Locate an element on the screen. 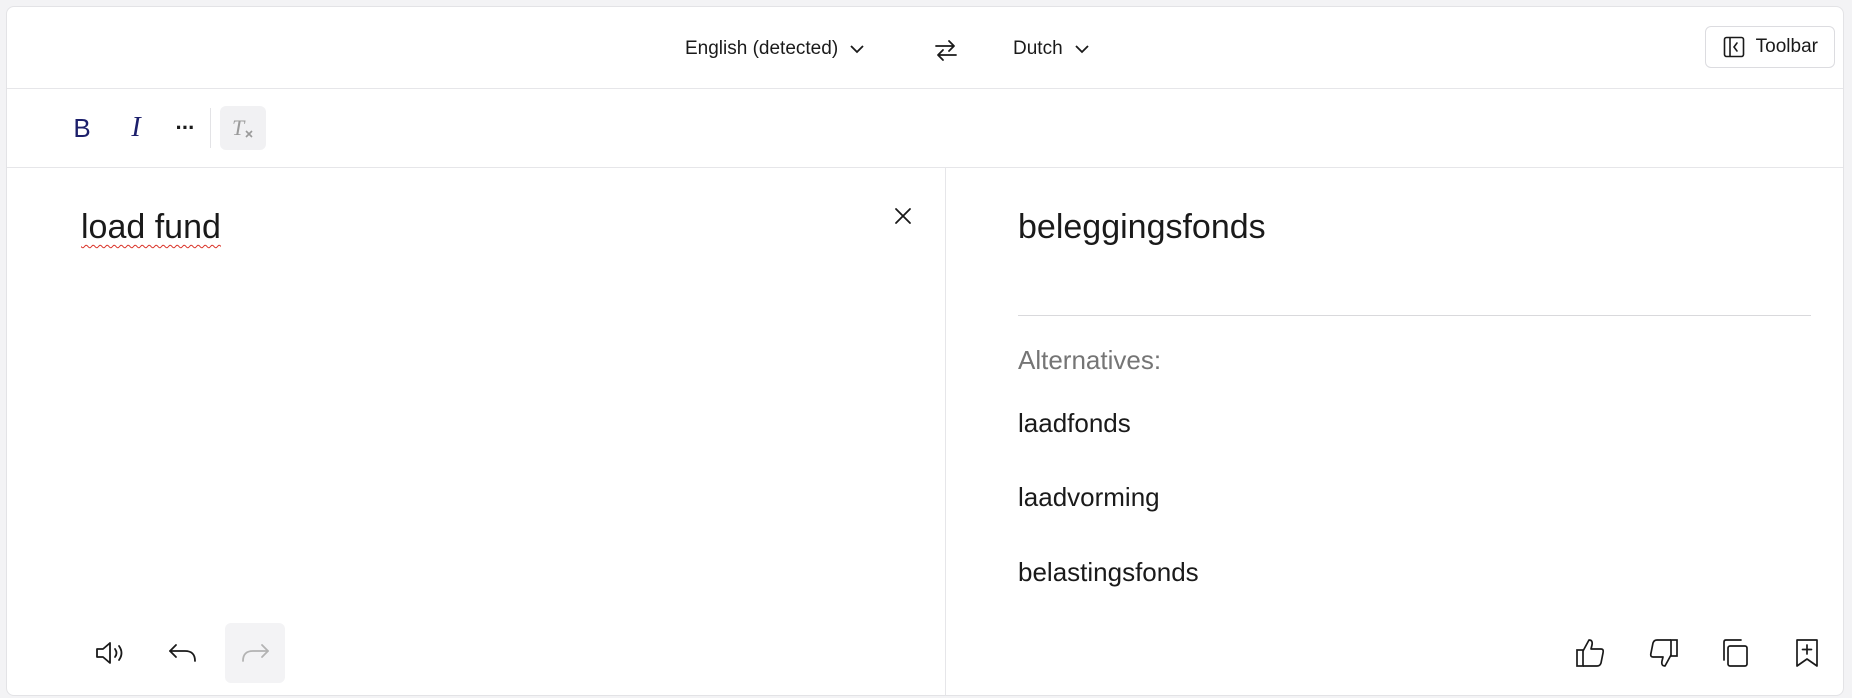 This screenshot has height=698, width=1852. language-bar: English (detected) Dutch Toolbar is located at coordinates (925, 48).